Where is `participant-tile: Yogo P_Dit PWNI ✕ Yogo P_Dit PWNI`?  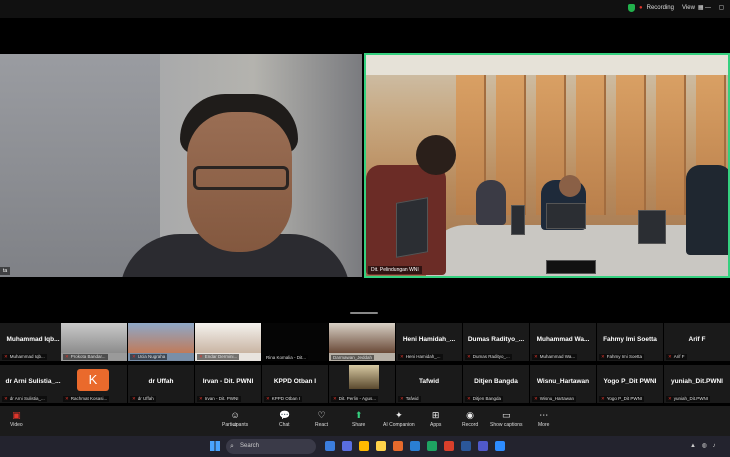 participant-tile: Yogo P_Dit PWNI ✕ Yogo P_Dit PWNI is located at coordinates (630, 384).